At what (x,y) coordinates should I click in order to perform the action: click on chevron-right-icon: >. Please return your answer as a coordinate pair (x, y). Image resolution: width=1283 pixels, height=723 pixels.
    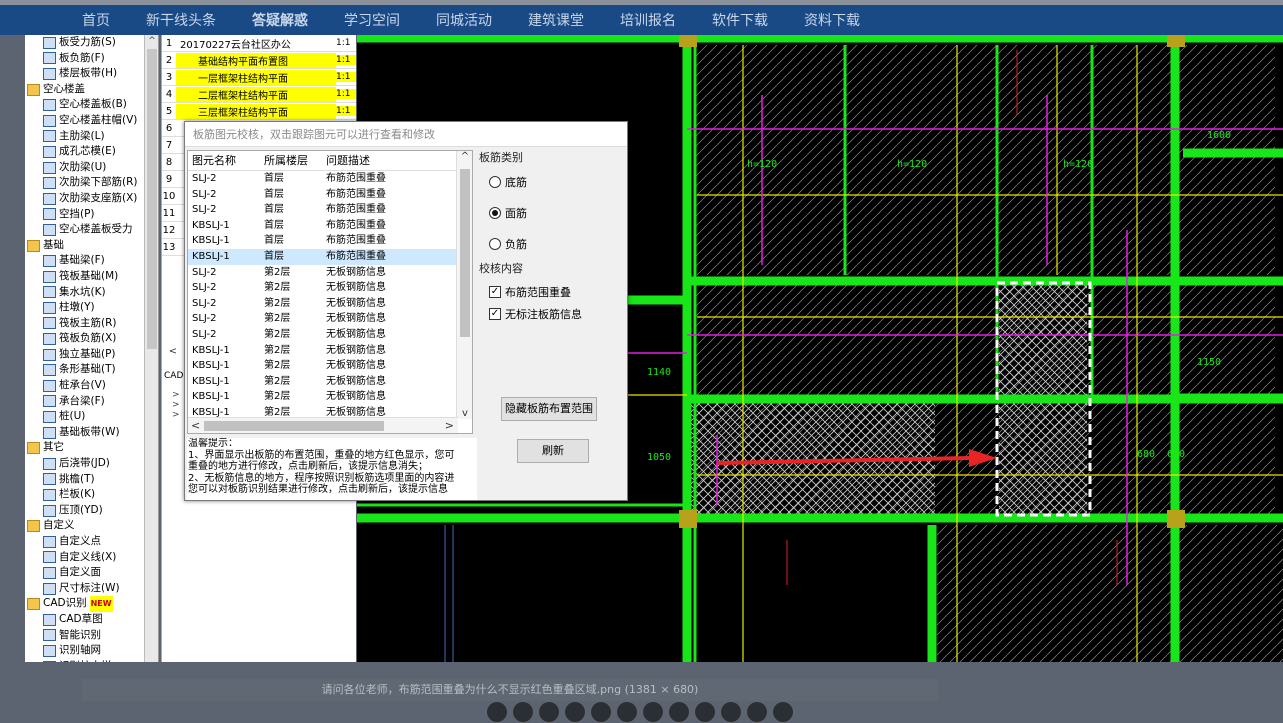
    Looking at the image, I should click on (449, 425).